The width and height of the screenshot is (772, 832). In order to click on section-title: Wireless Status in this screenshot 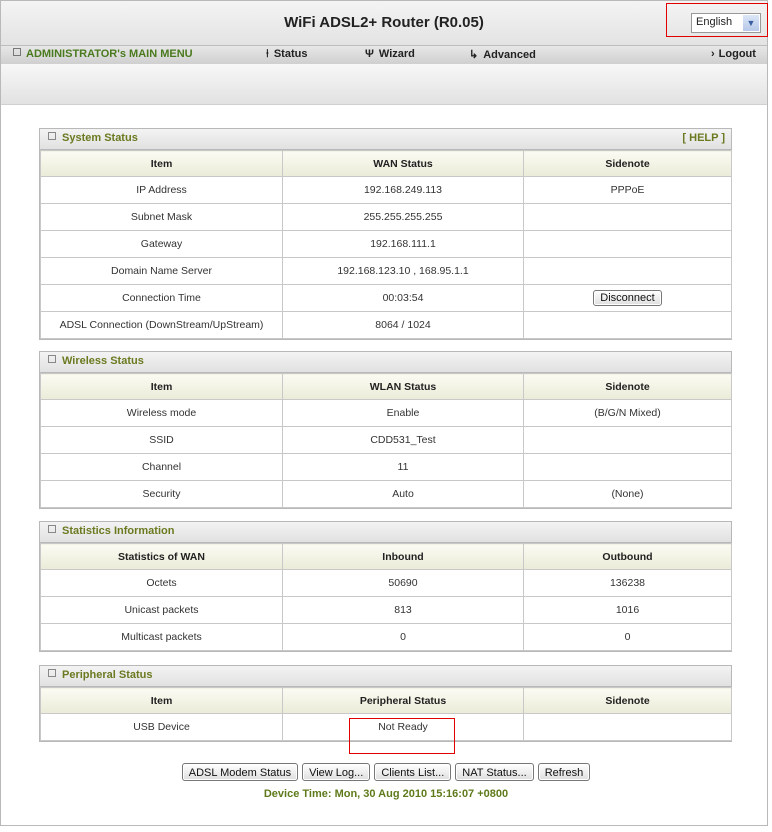, I will do `click(103, 361)`.